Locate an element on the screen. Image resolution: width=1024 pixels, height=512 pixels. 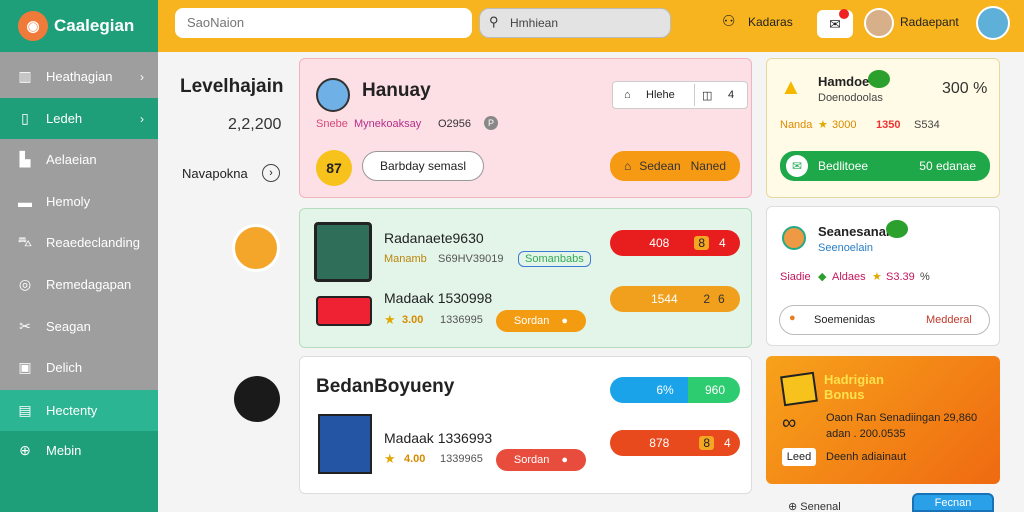
card-btn-a: Hlehe is located at coordinates (660, 95).